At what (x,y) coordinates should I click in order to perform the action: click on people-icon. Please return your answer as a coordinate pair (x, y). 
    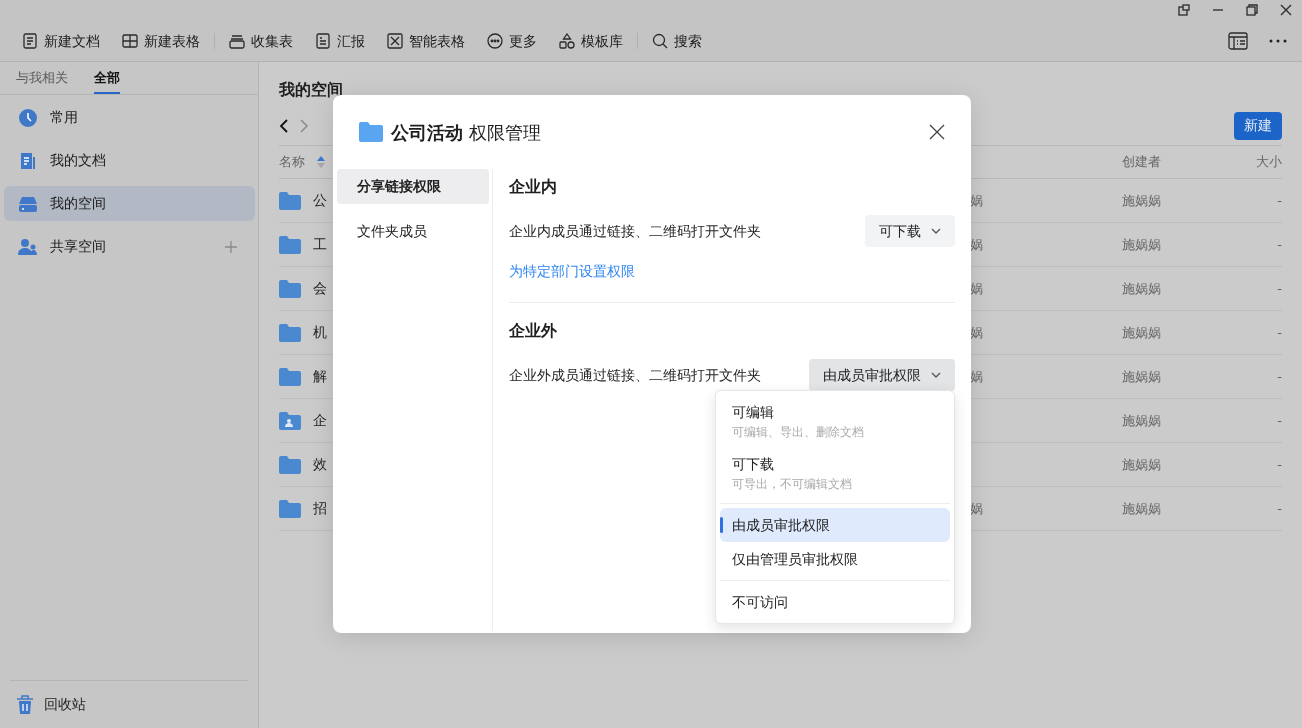
    Looking at the image, I should click on (28, 246).